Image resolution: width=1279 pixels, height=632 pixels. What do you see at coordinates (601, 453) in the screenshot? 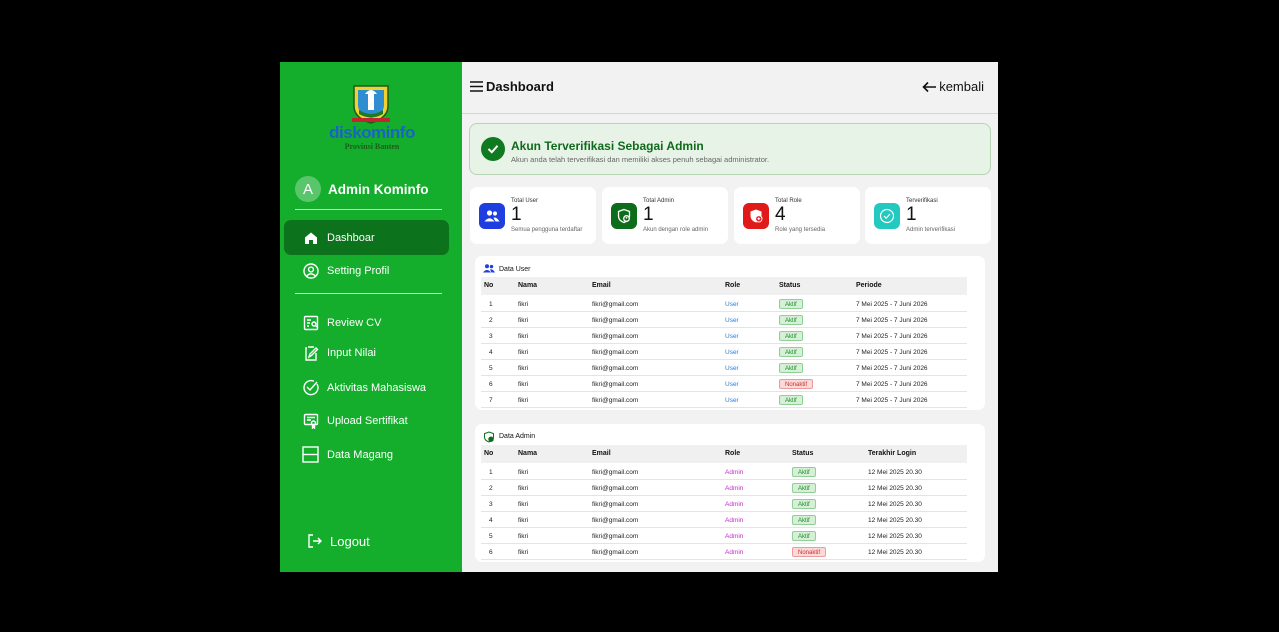
I see `column-header: Email` at bounding box center [601, 453].